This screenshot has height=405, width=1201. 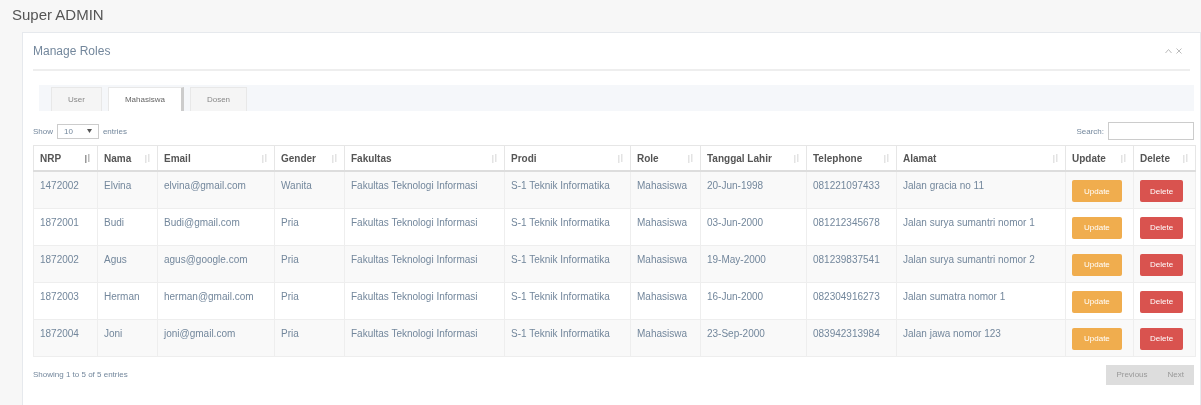 What do you see at coordinates (218, 99) in the screenshot?
I see `tab: Dosen` at bounding box center [218, 99].